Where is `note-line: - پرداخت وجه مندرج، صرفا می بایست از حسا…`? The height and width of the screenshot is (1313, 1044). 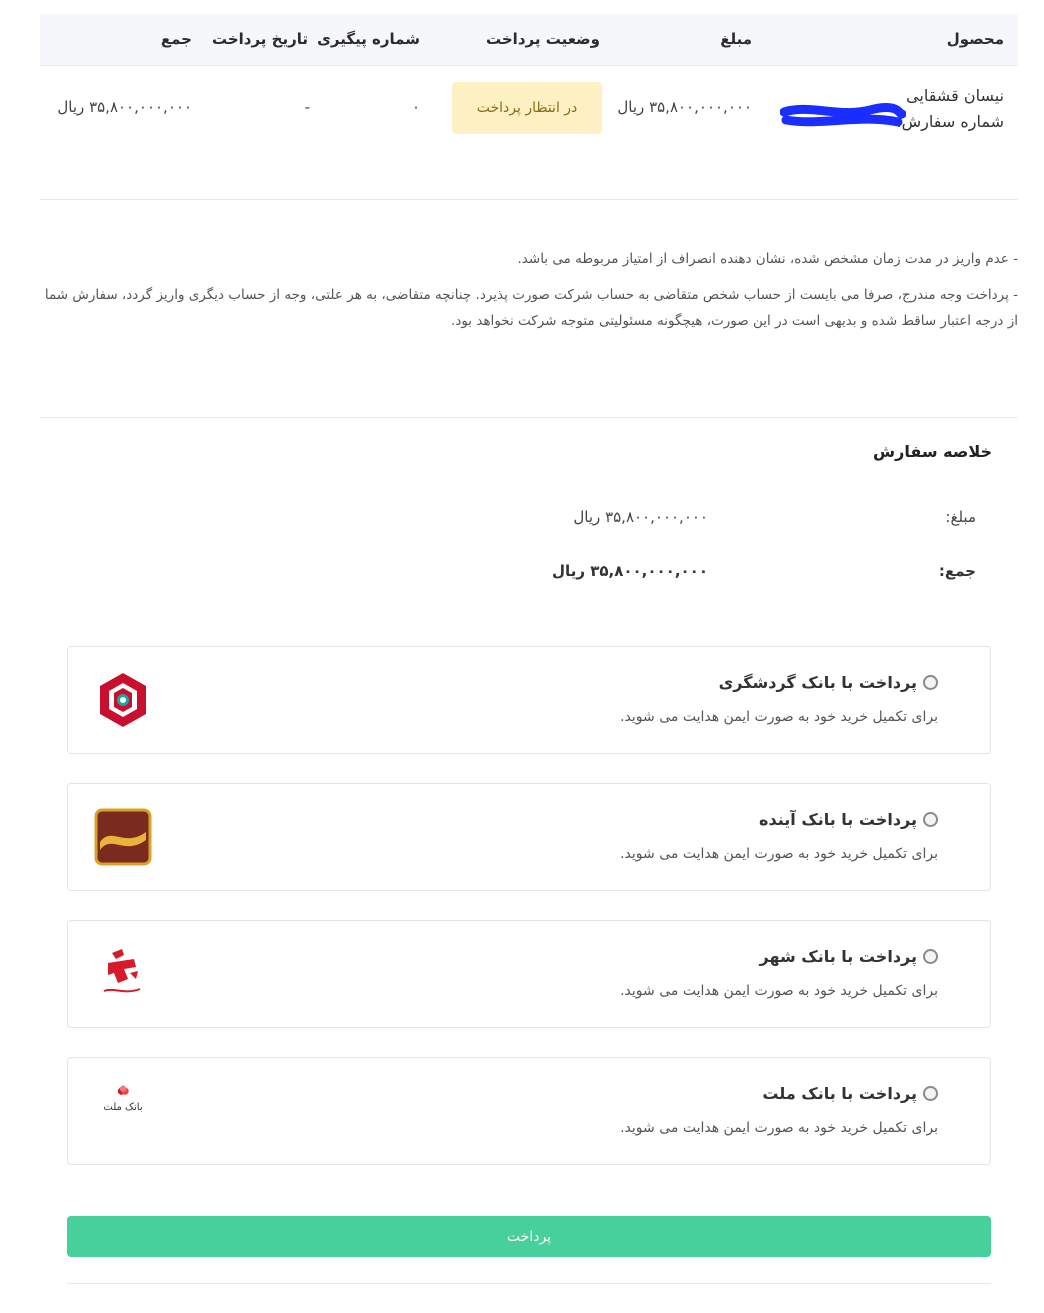
note-line: - پرداخت وجه مندرج، صرفا می بایست از حسا… is located at coordinates (531, 308).